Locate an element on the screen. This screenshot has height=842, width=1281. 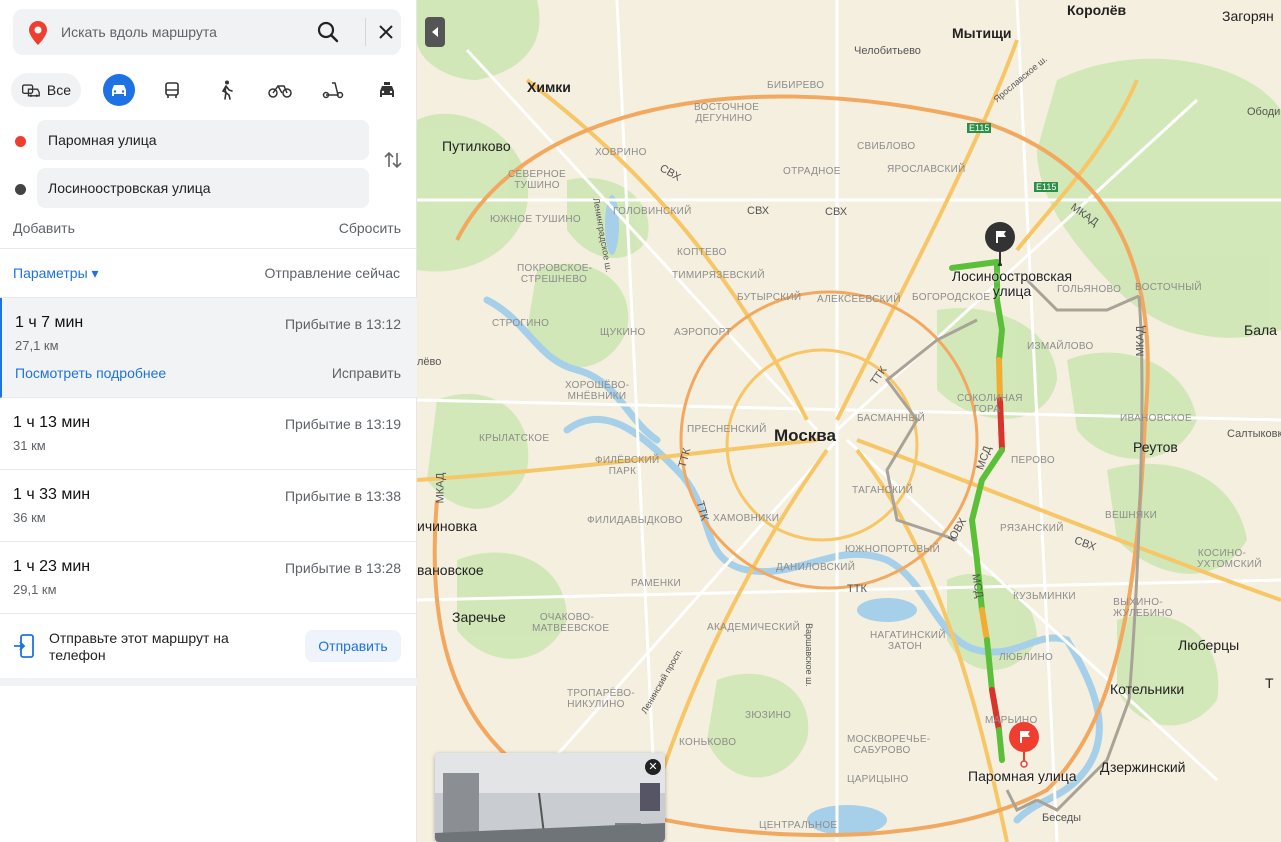
map-district-label: Филёвский парк is located at coordinates (627, 466).